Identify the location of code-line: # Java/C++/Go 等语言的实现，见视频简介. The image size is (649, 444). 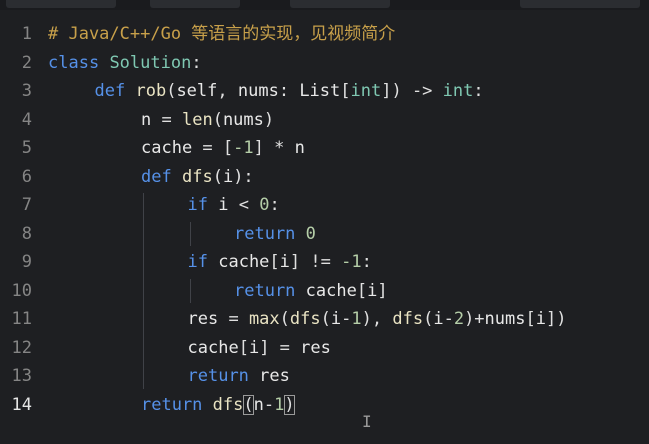
(221, 34).